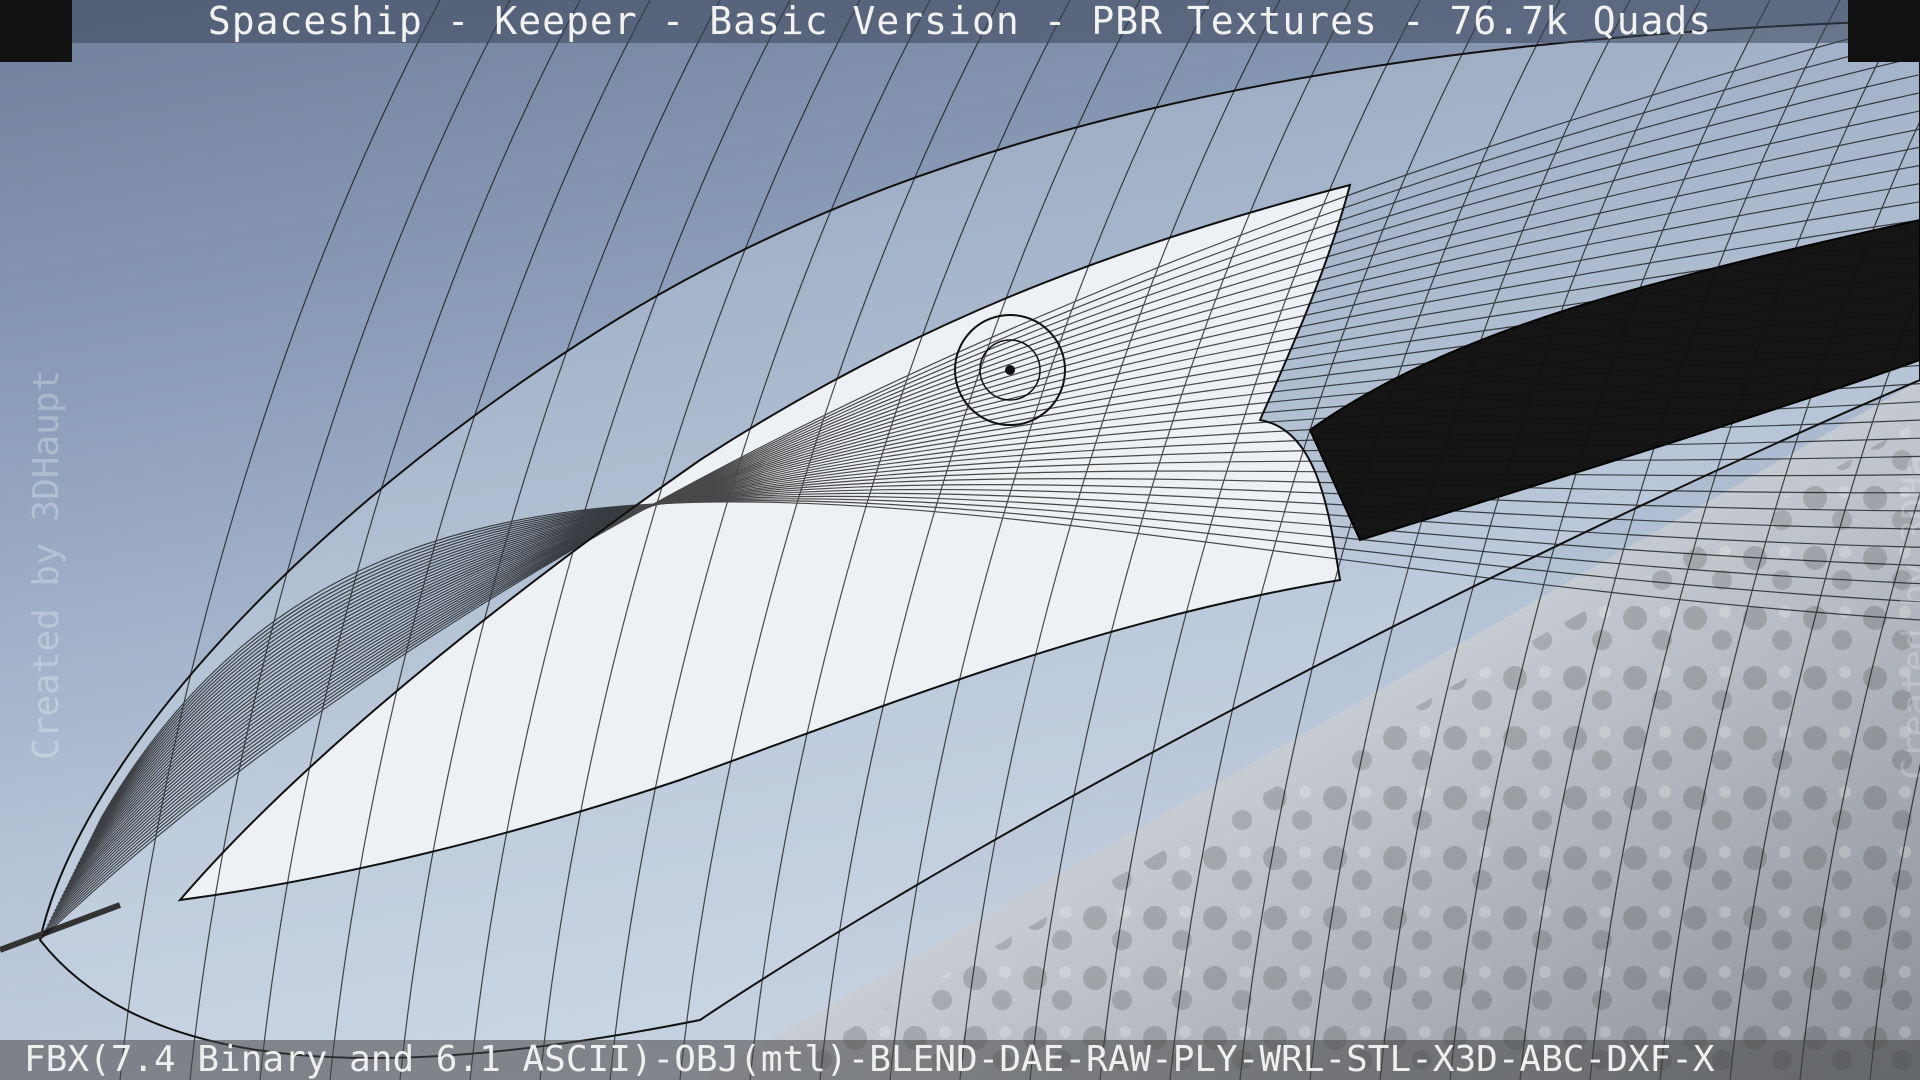 This screenshot has height=1080, width=1920. I want to click on watermark-left: Created by 3DHaupt, so click(46, 564).